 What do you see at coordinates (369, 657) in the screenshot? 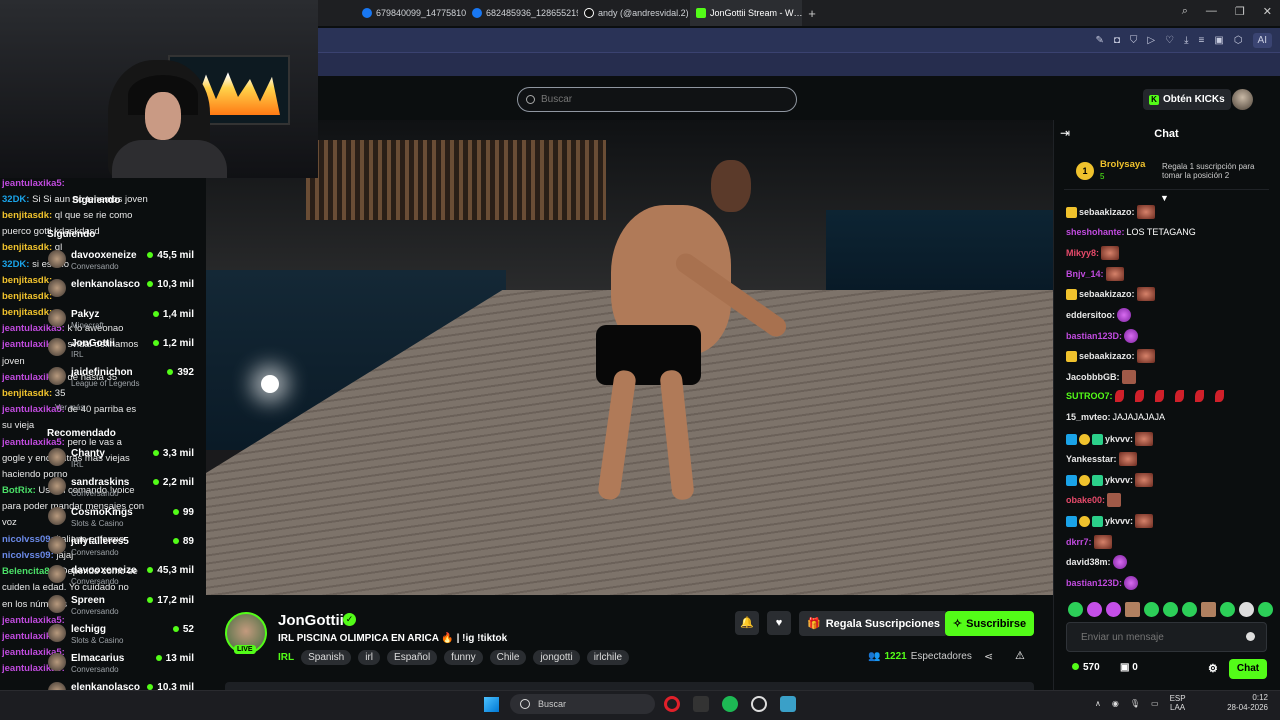
I see `tag: irl` at bounding box center [369, 657].